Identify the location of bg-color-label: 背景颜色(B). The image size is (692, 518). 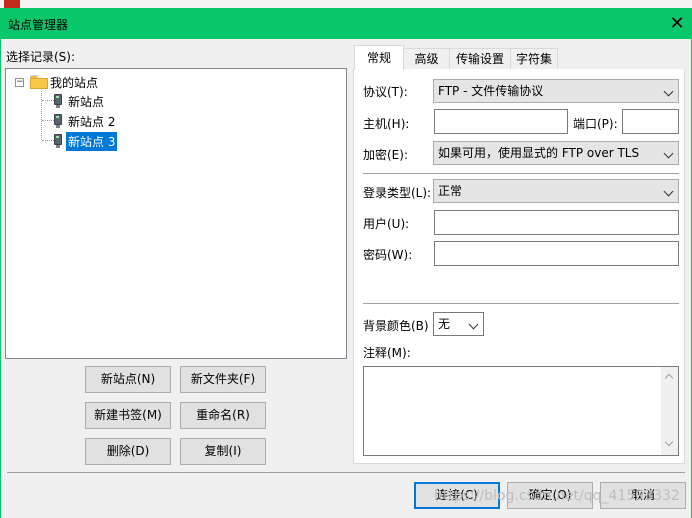
(396, 326).